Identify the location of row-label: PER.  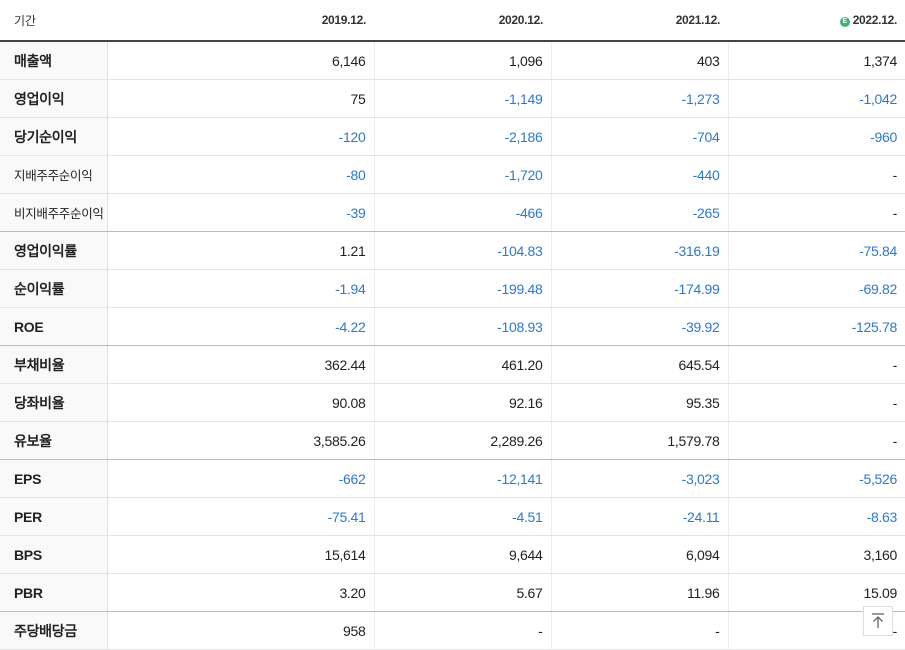
(54, 516).